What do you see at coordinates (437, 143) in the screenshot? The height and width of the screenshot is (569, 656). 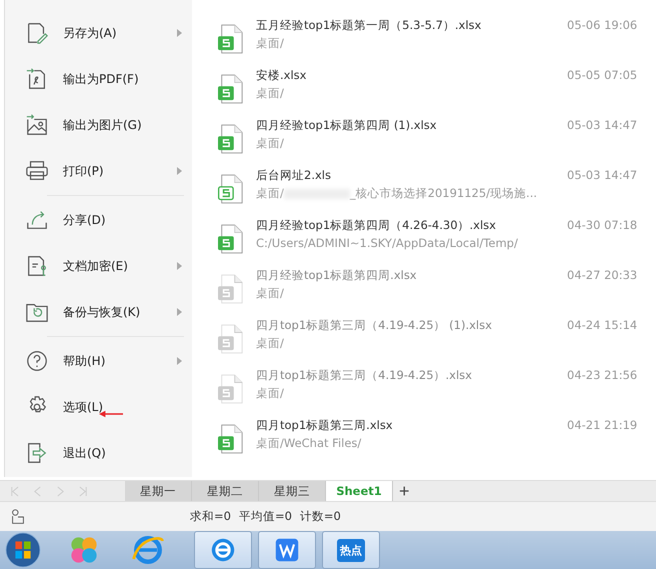 I see `recent-file-item: 四月经验top1标题第四周 (1).xlsx 桌面/ 05-03 14:47` at bounding box center [437, 143].